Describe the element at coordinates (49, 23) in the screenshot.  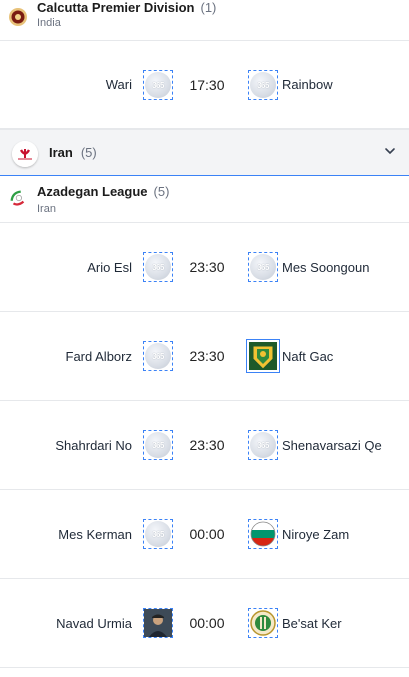
I see `league-country: India` at that location.